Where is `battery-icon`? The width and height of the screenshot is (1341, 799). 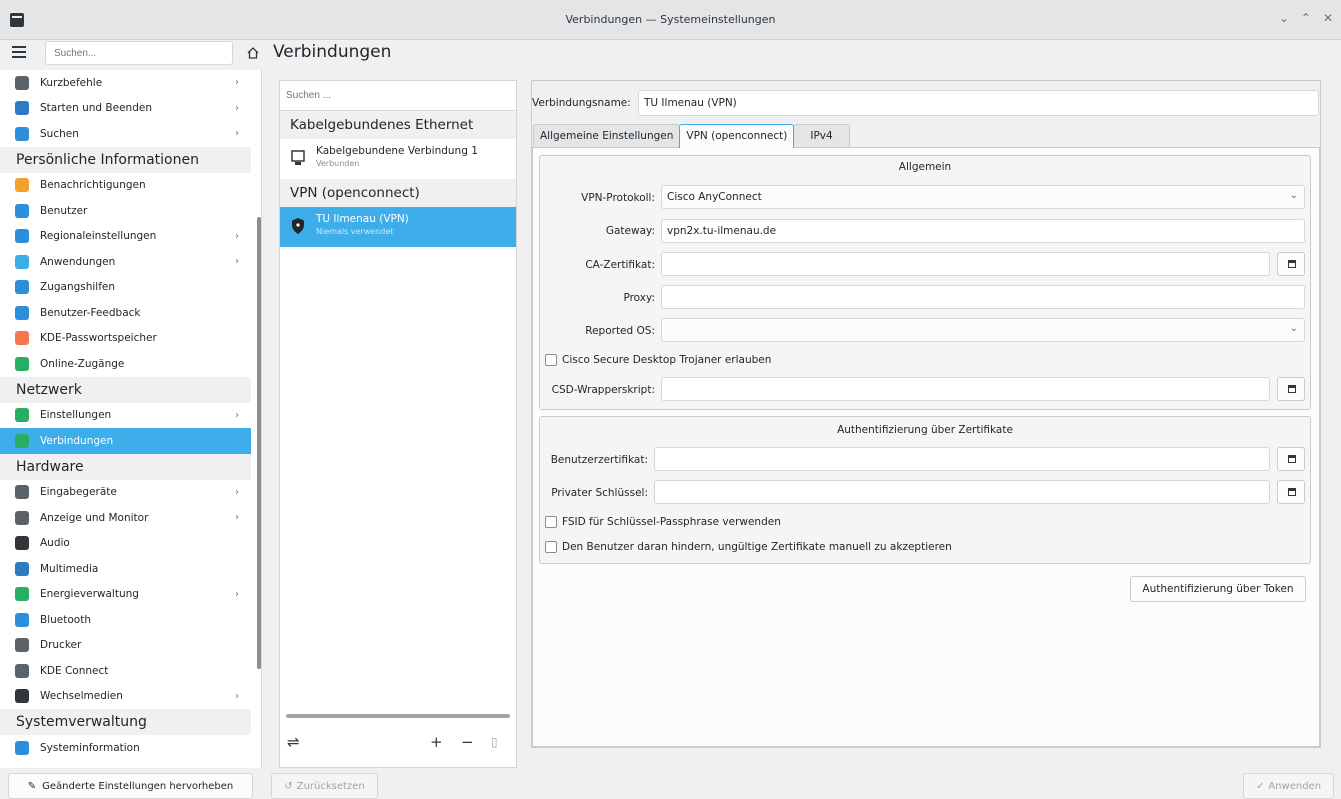
battery-icon is located at coordinates (22, 594).